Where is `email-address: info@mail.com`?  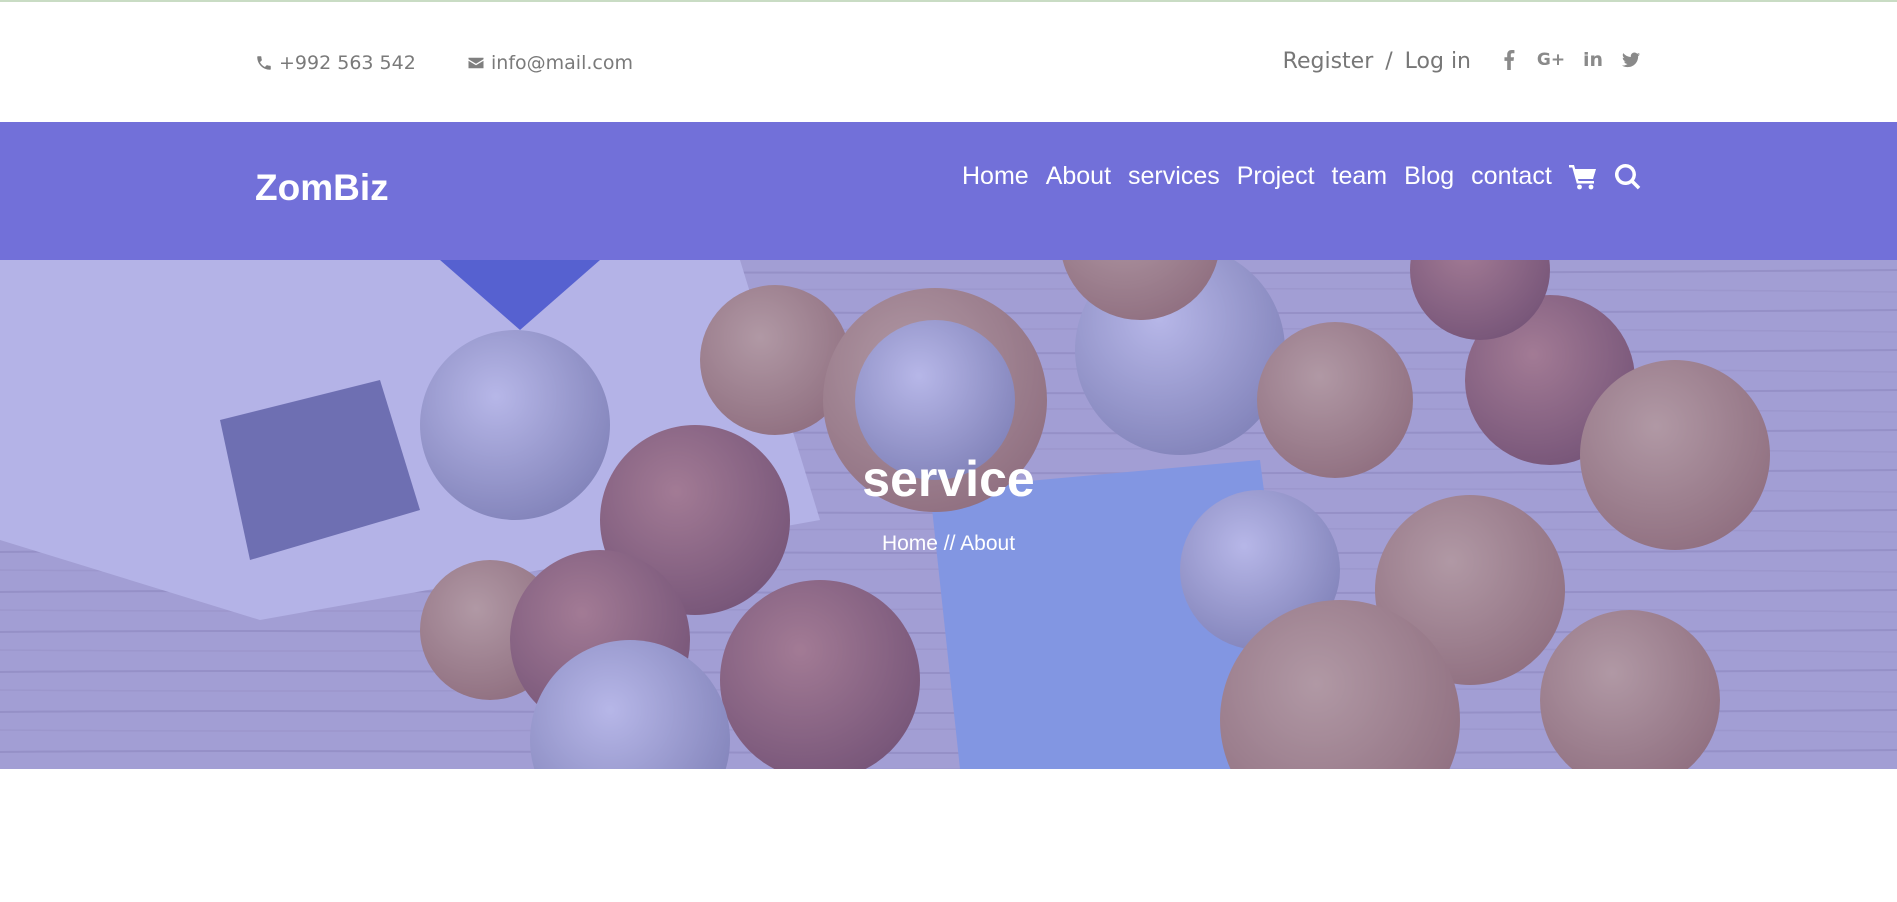
email-address: info@mail.com is located at coordinates (562, 63).